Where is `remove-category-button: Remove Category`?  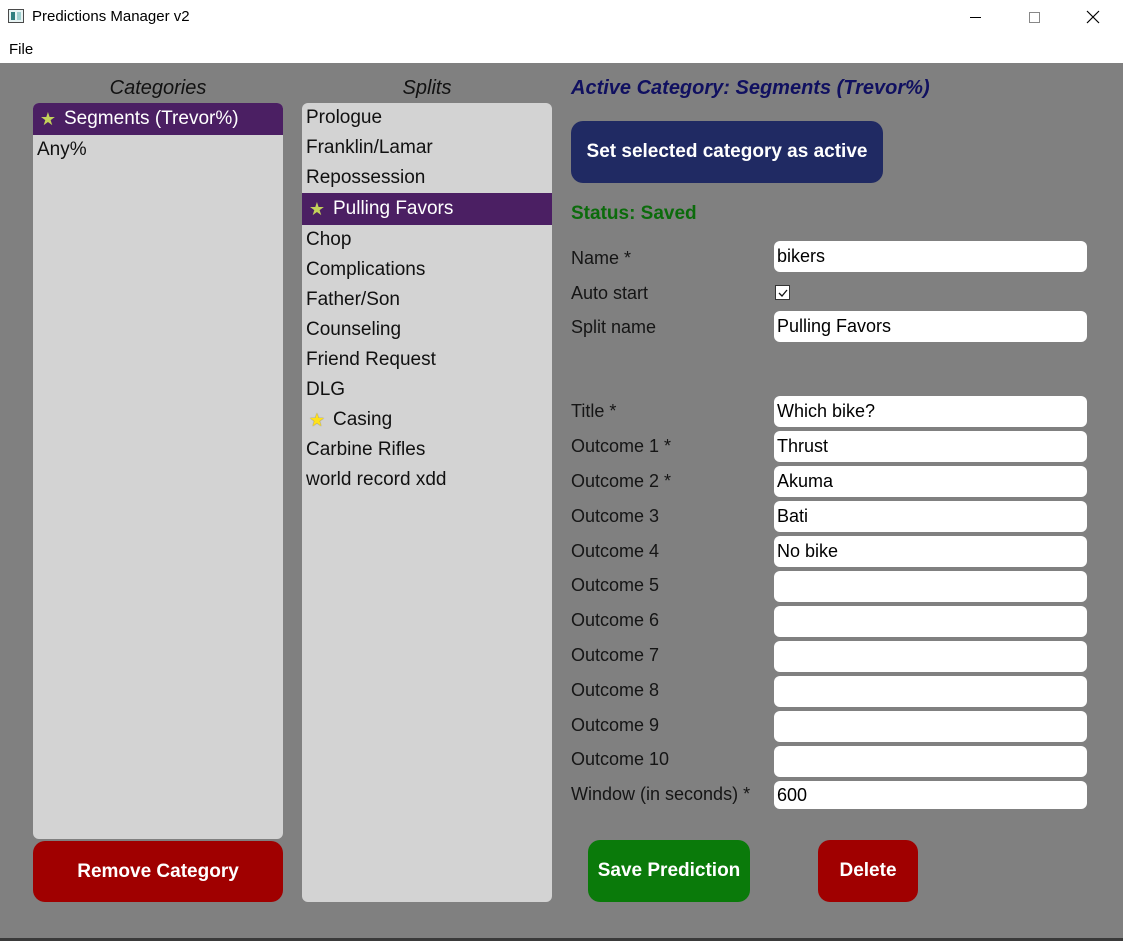 remove-category-button: Remove Category is located at coordinates (158, 871).